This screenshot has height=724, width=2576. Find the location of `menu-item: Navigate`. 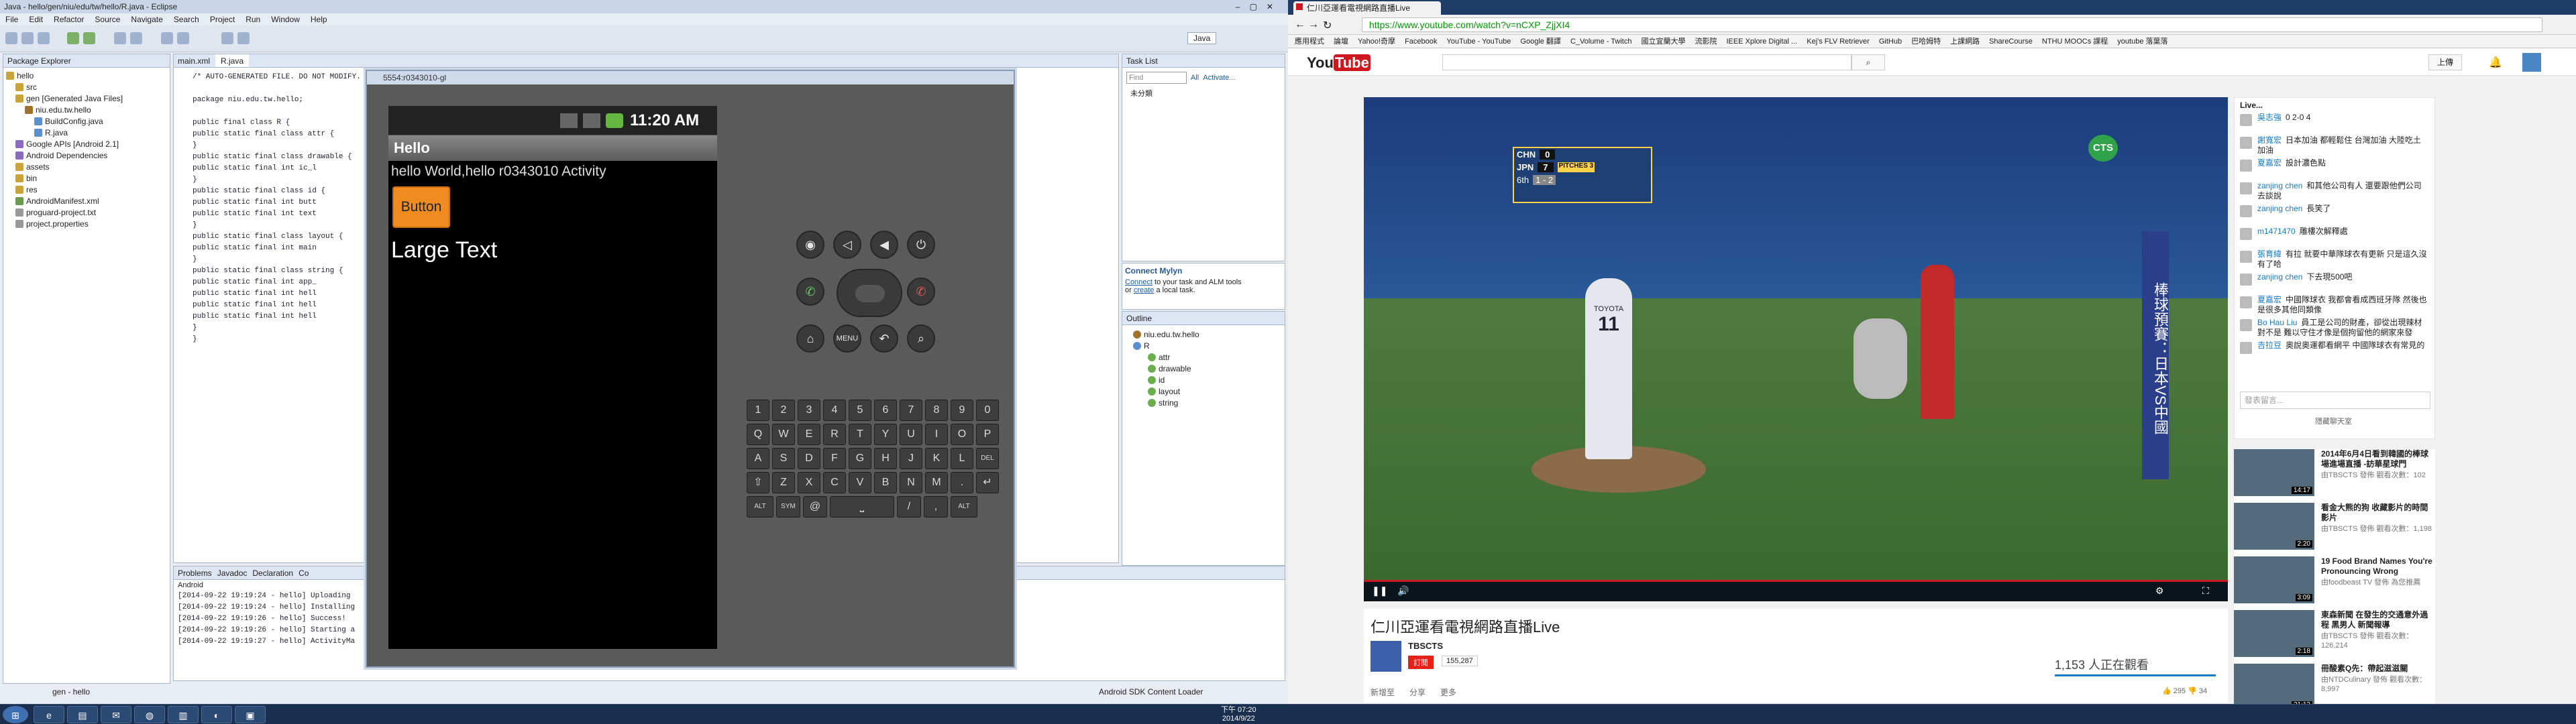

menu-item: Navigate is located at coordinates (146, 19).